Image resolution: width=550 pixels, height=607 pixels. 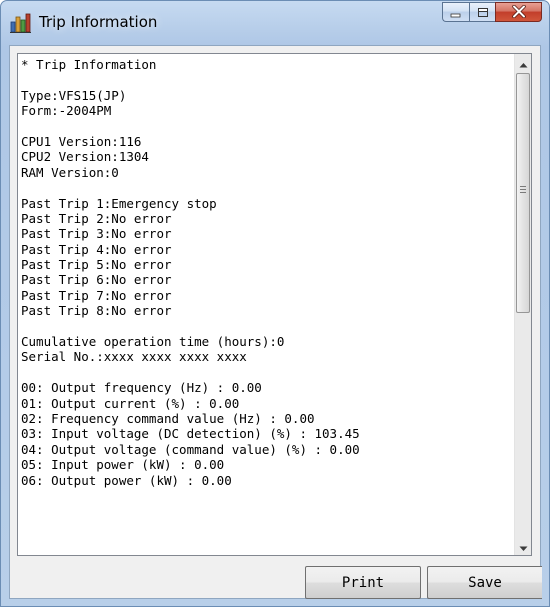 What do you see at coordinates (96, 249) in the screenshot?
I see `text-line: Past Trip 4:No error` at bounding box center [96, 249].